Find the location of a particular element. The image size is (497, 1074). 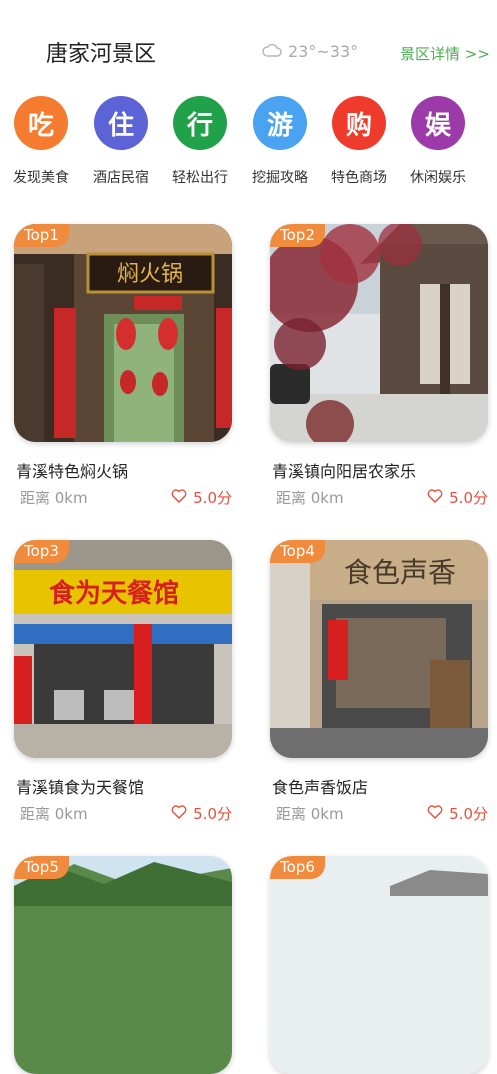

place-card: Top2 青溪镇向阳居农家乐 距离 0km 5.0分 is located at coordinates (379, 365).